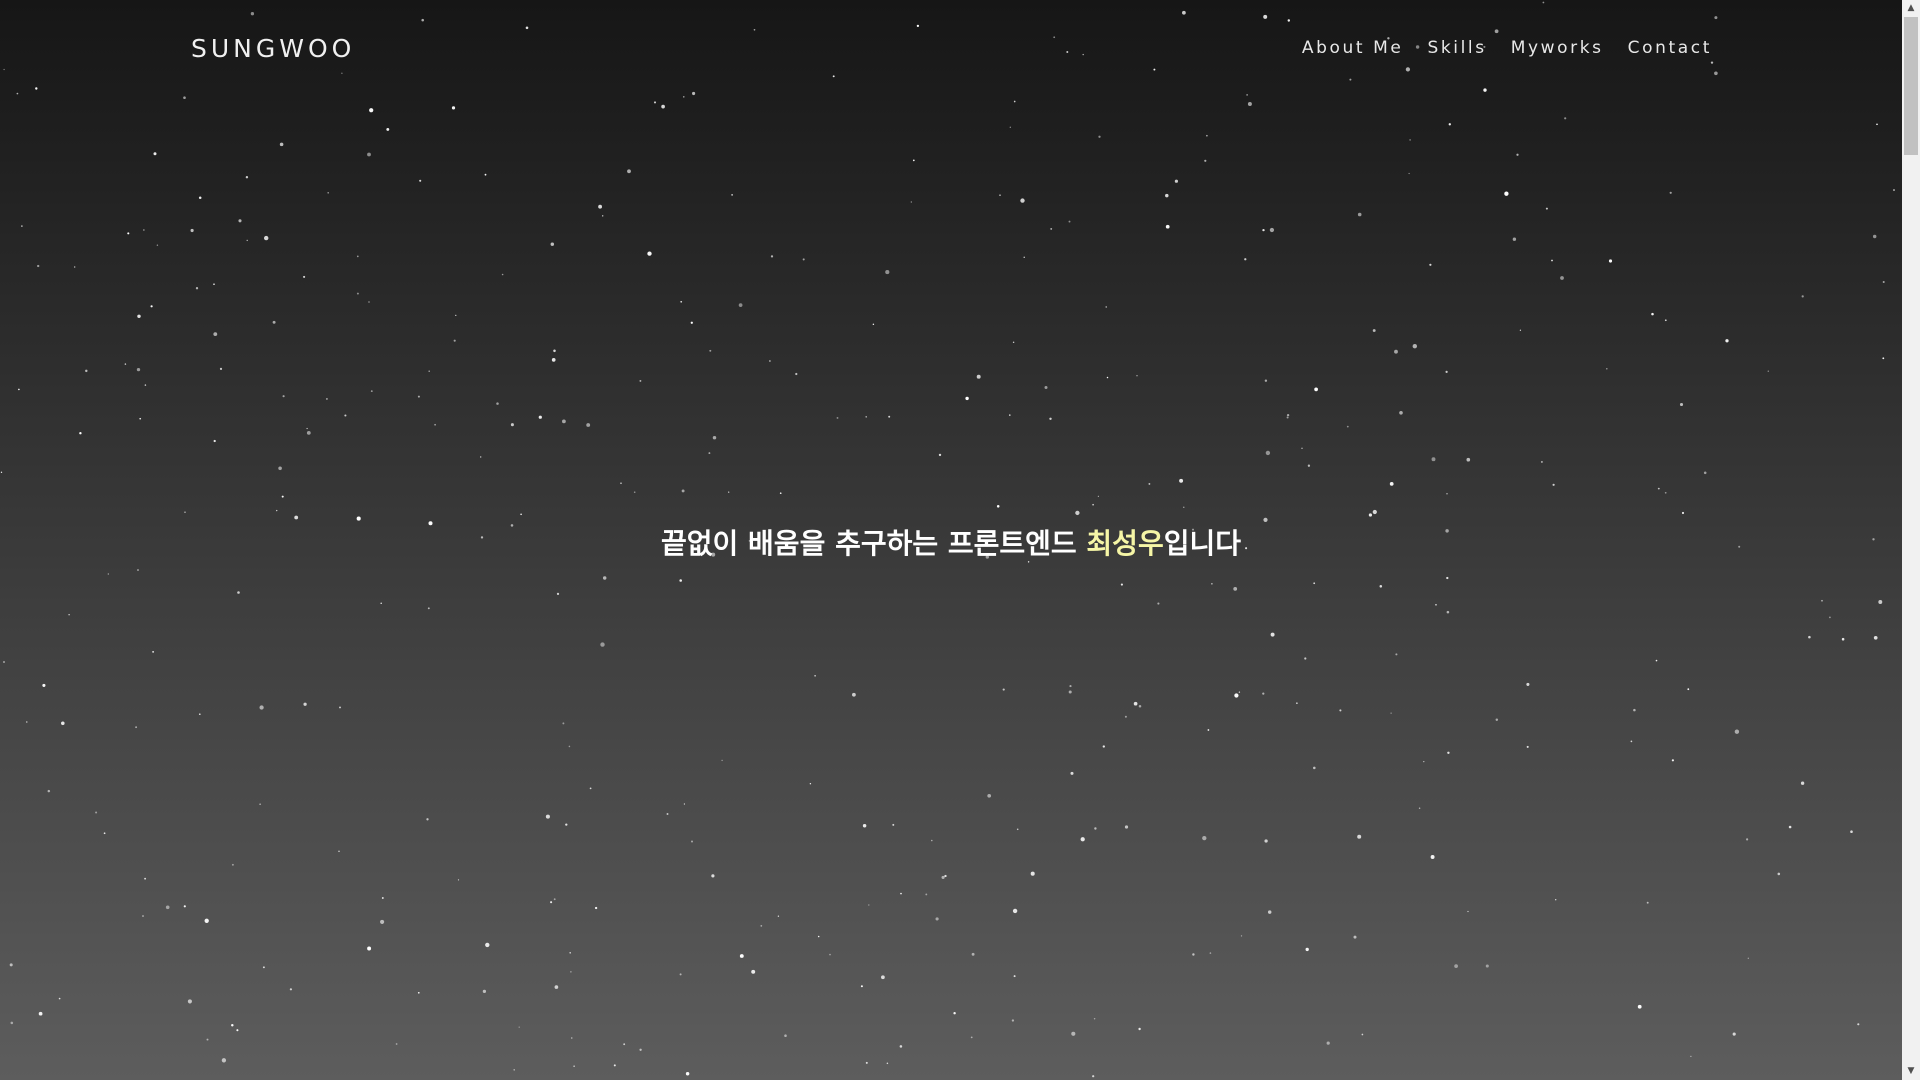 The height and width of the screenshot is (1080, 1920). I want to click on logo-link: SUNGWOO, so click(273, 48).